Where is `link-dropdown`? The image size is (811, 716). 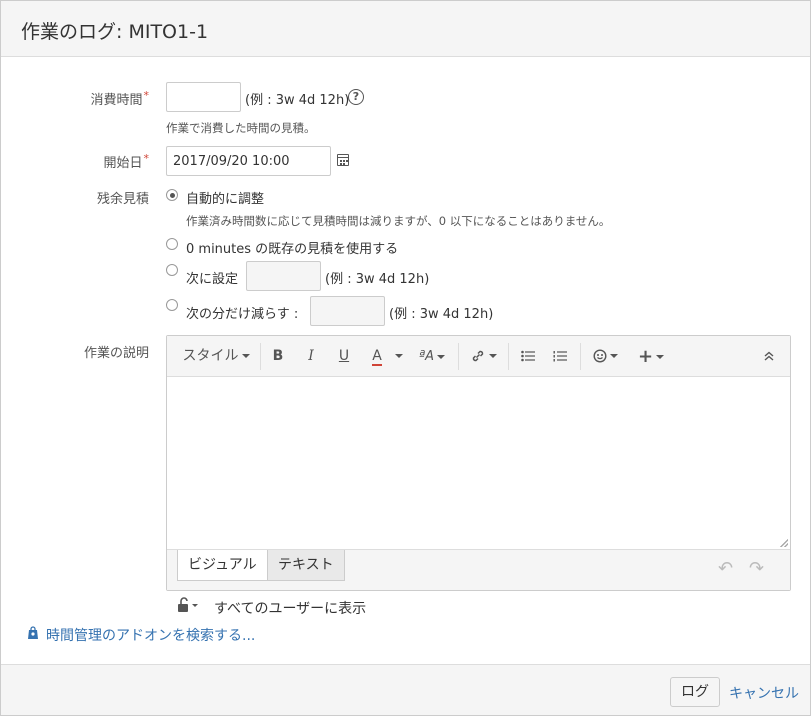 link-dropdown is located at coordinates (483, 356).